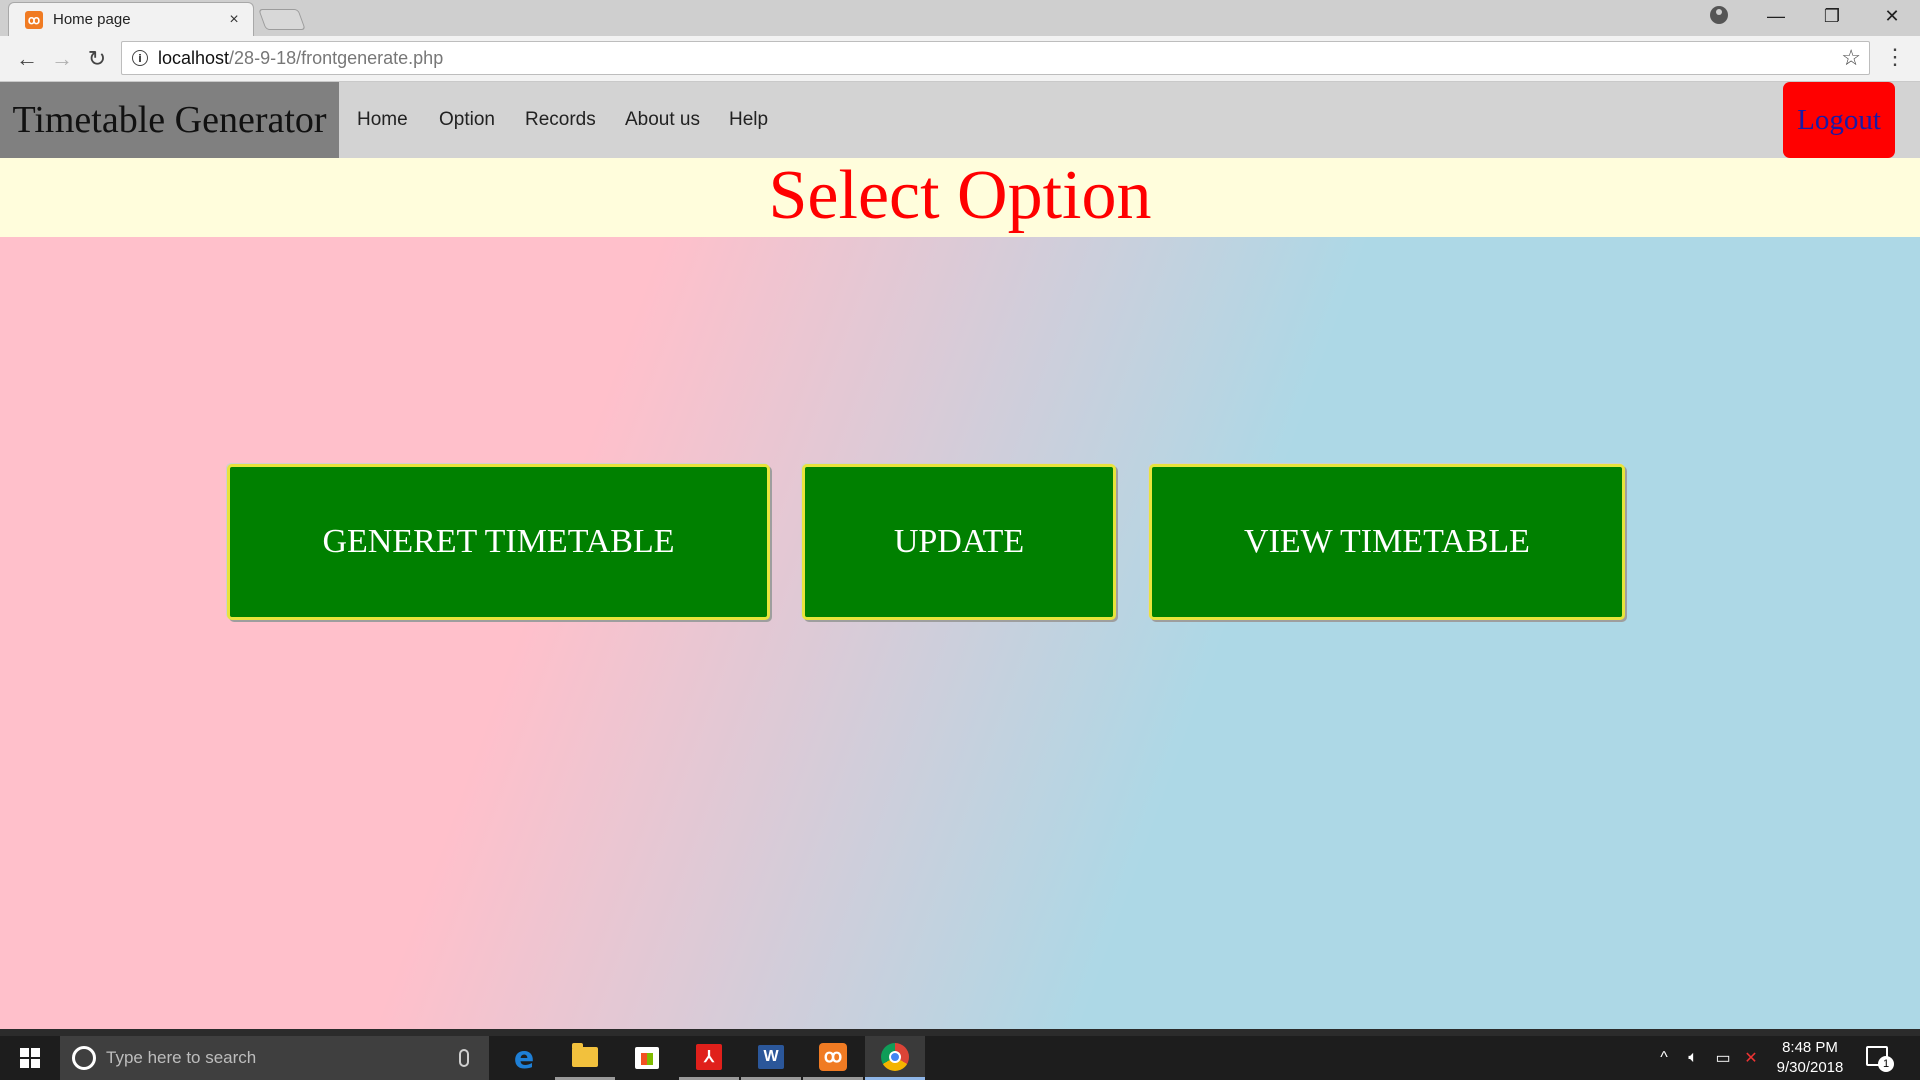  What do you see at coordinates (194, 57) in the screenshot?
I see `url-host: localhost` at bounding box center [194, 57].